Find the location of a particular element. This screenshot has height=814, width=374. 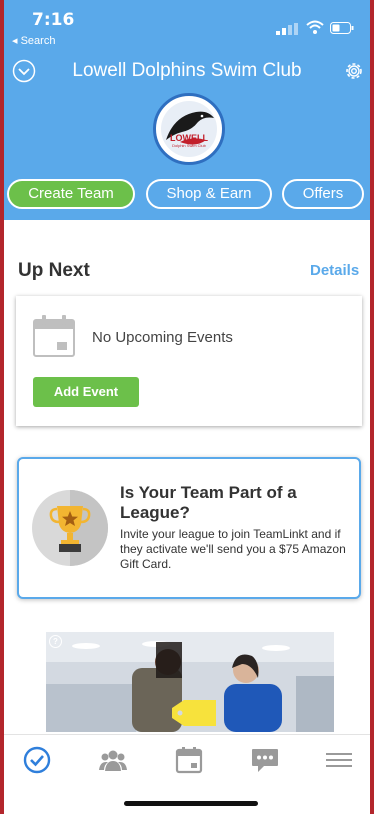

team-icon is located at coordinates (113, 760).